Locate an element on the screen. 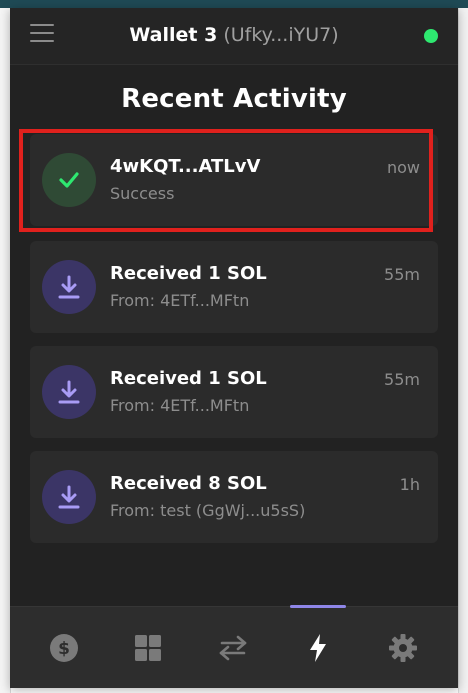  check-icon is located at coordinates (69, 180).